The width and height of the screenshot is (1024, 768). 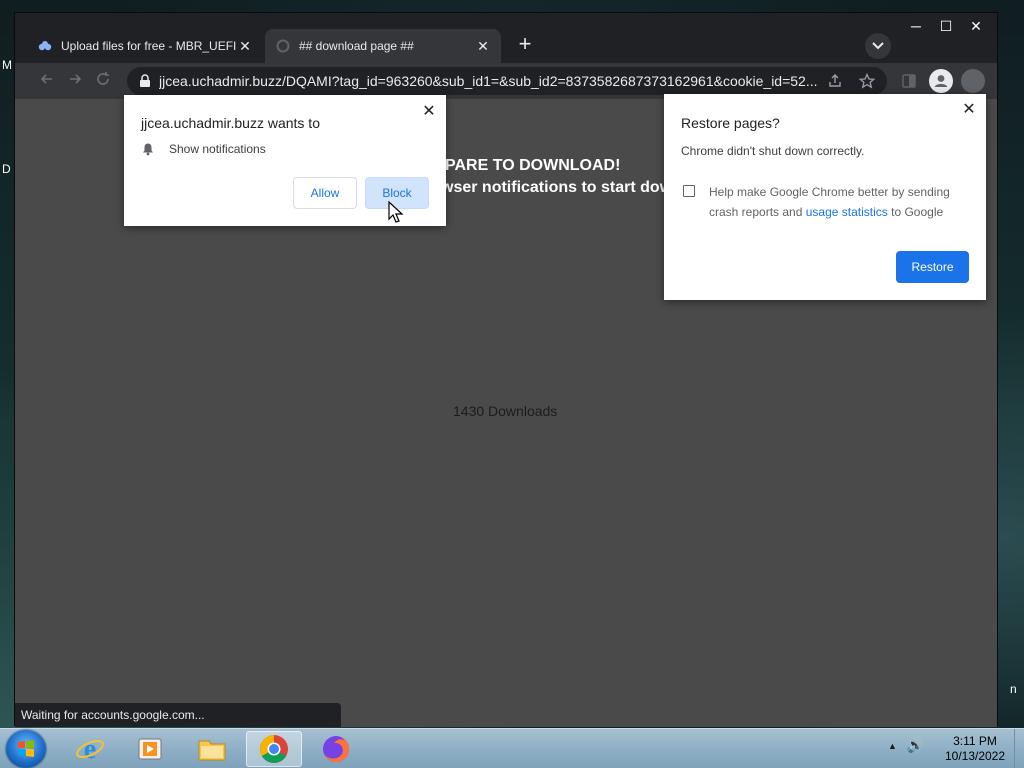 I want to click on chrome-icon, so click(x=274, y=749).